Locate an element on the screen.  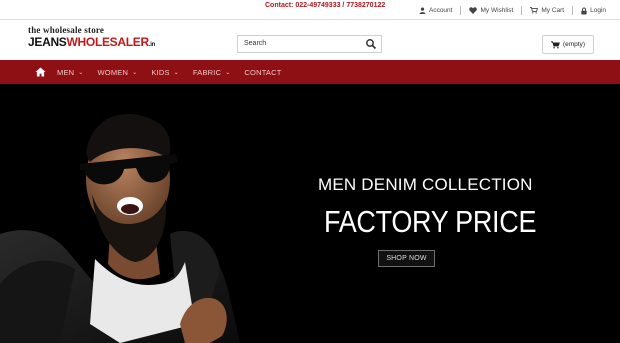
logo-brand-part1: JEANS is located at coordinates (47, 42).